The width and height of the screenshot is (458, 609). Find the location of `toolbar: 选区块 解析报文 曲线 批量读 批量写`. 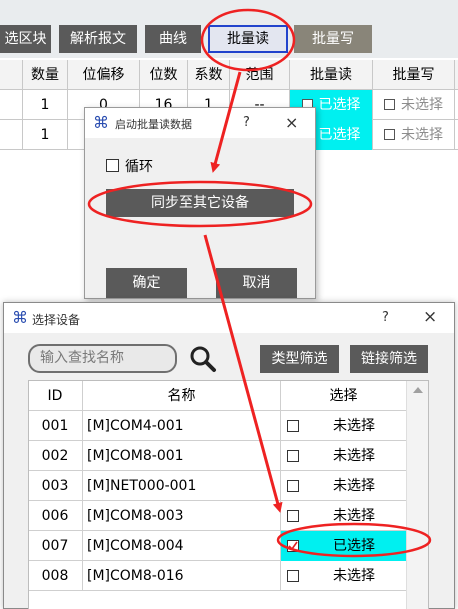

toolbar: 选区块 解析报文 曲线 批量读 批量写 is located at coordinates (229, 29).